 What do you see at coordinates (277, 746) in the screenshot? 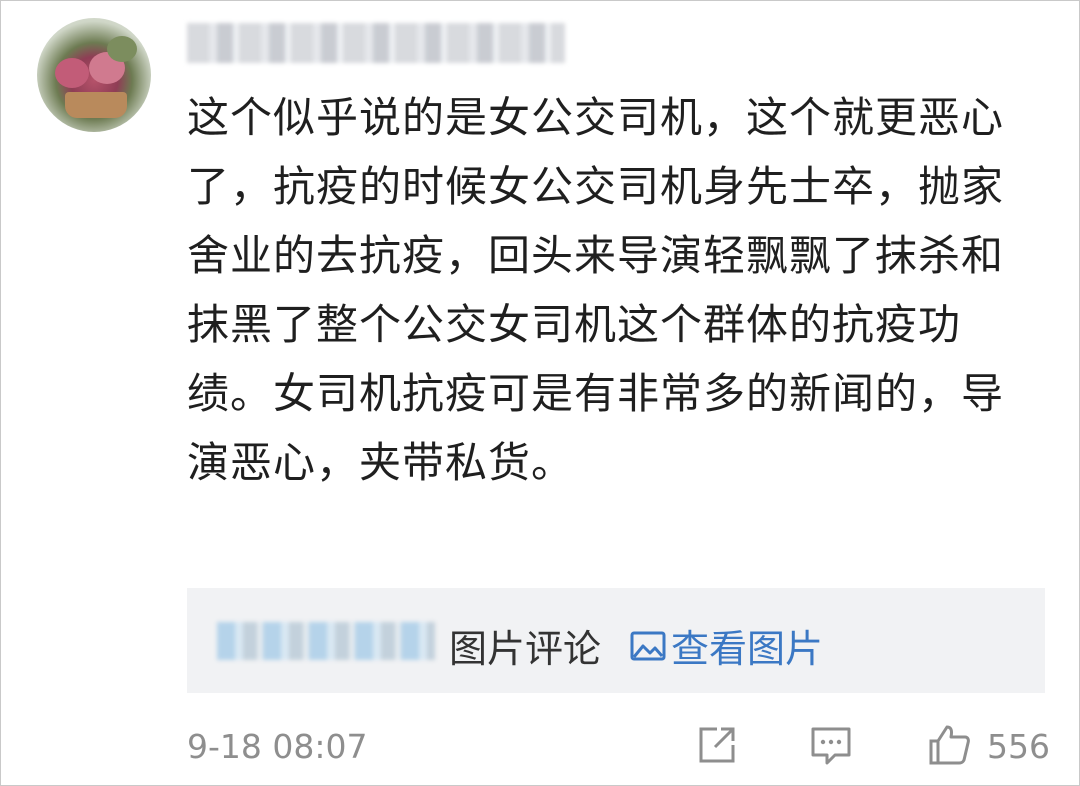
I see `timestamp: 9-18 08:07` at bounding box center [277, 746].